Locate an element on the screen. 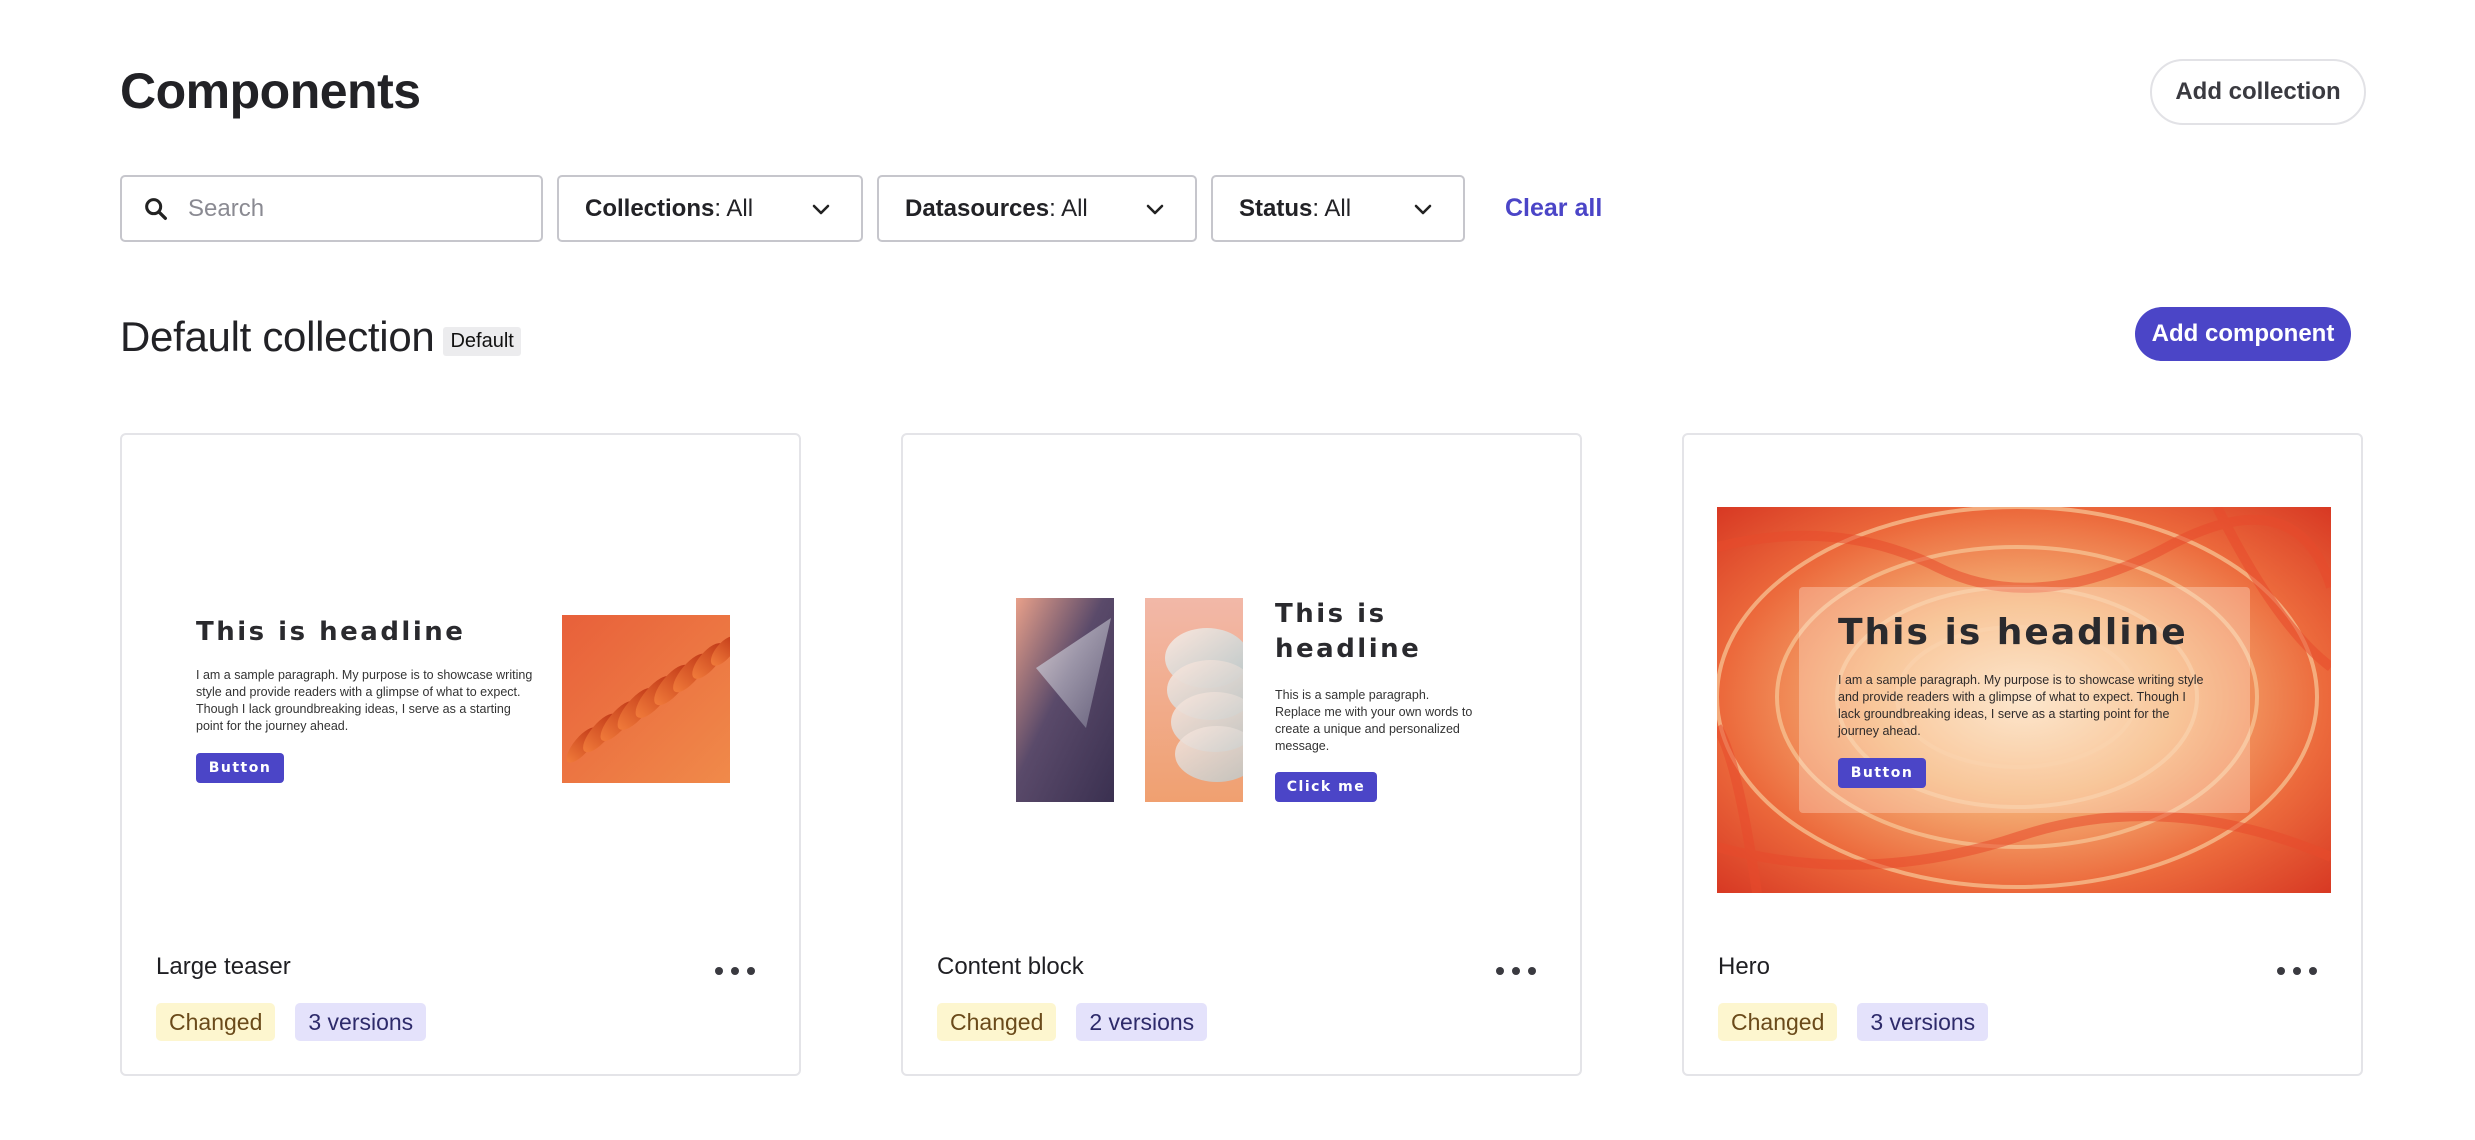 This screenshot has width=2475, height=1140. versions-badge: 2 versions is located at coordinates (1142, 1022).